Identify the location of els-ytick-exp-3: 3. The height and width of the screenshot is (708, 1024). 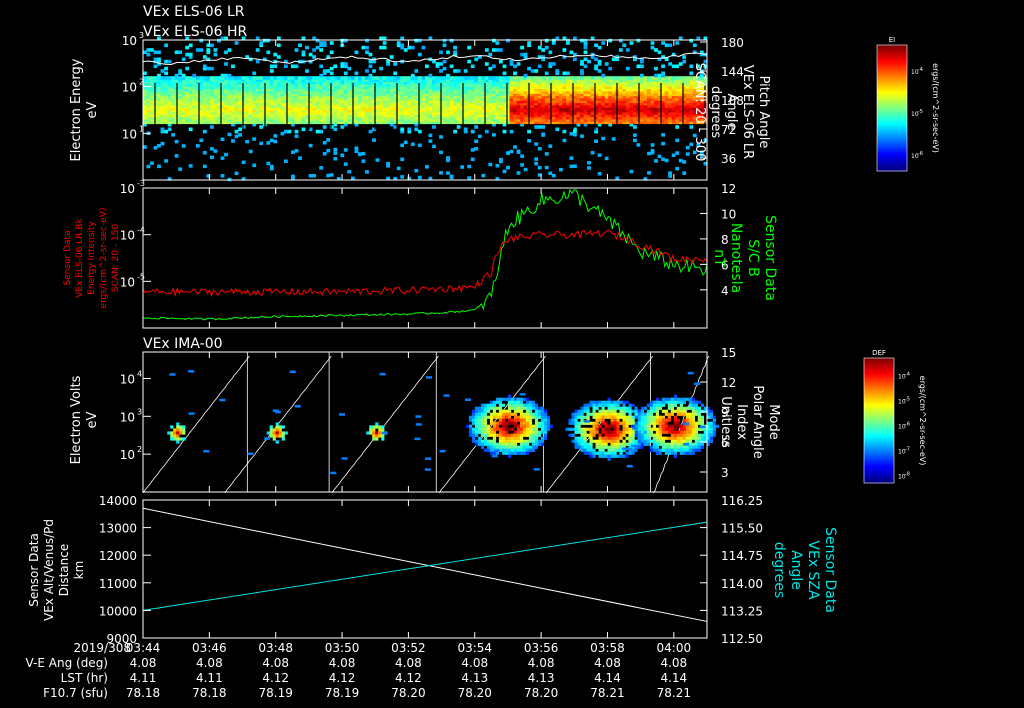
(141, 35).